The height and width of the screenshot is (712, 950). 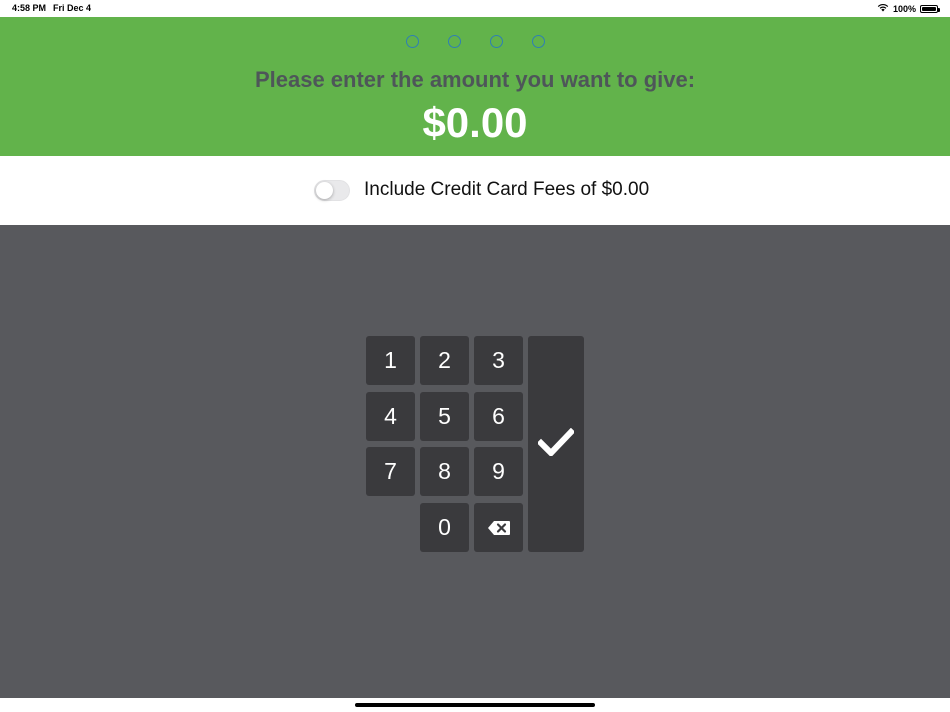 I want to click on checkmark-icon, so click(x=556, y=444).